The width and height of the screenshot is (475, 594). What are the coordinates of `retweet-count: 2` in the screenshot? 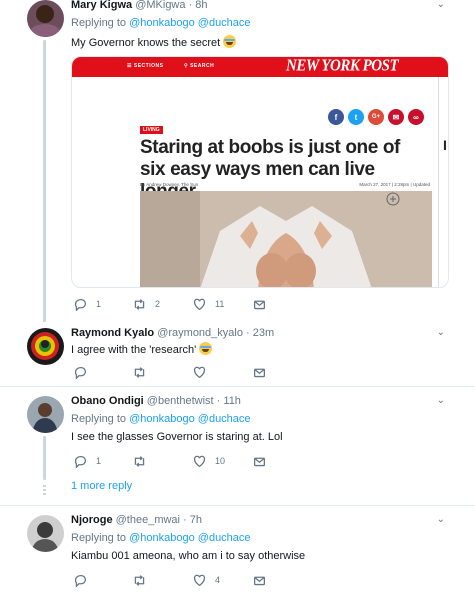 It's located at (158, 304).